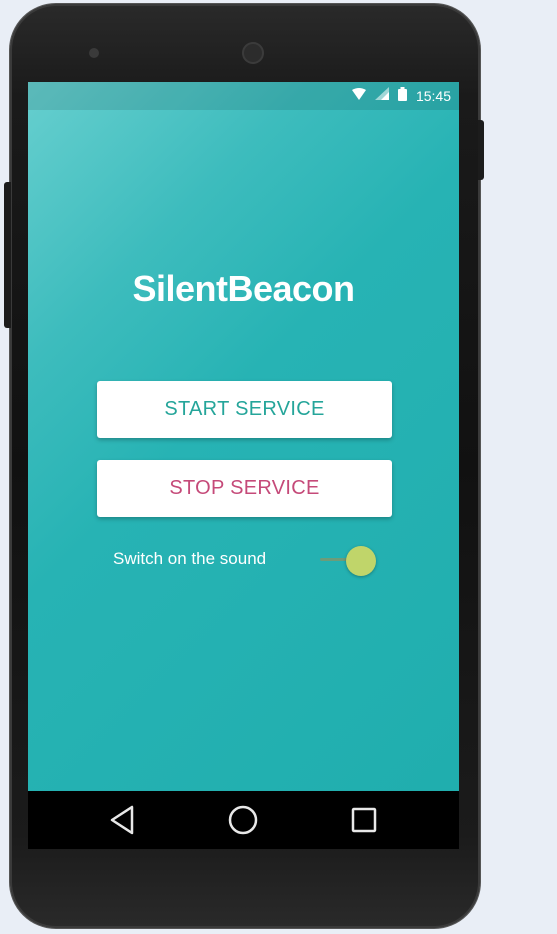 Image resolution: width=557 pixels, height=934 pixels. Describe the element at coordinates (481, 150) in the screenshot. I see `power-button` at that location.